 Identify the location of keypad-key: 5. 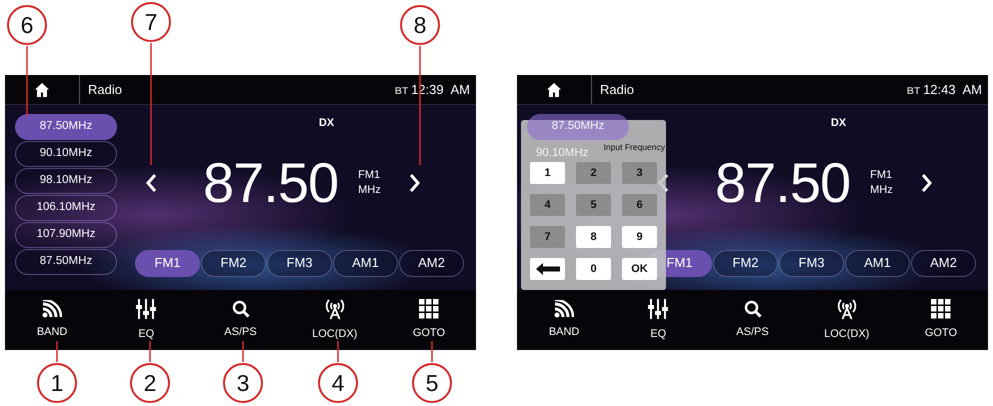
(593, 205).